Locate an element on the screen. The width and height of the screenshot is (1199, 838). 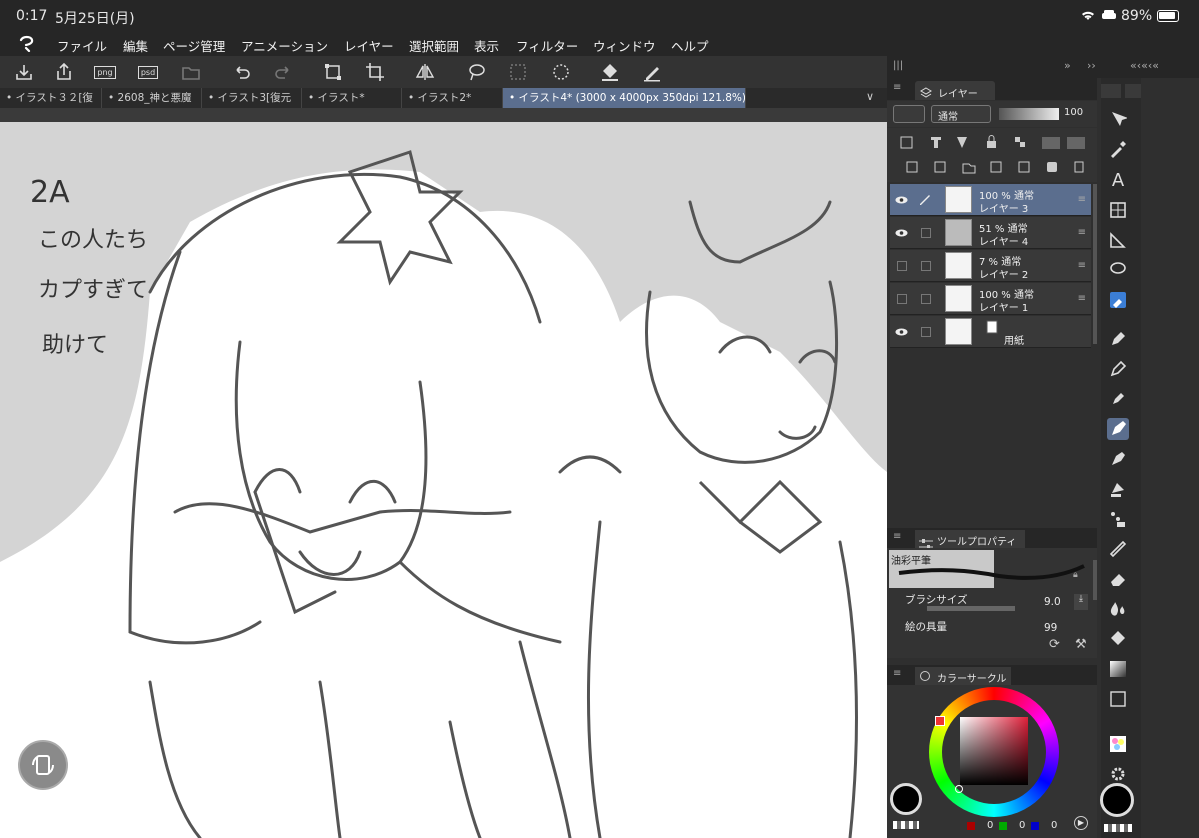
psd-export-icon: psd is located at coordinates (148, 72).